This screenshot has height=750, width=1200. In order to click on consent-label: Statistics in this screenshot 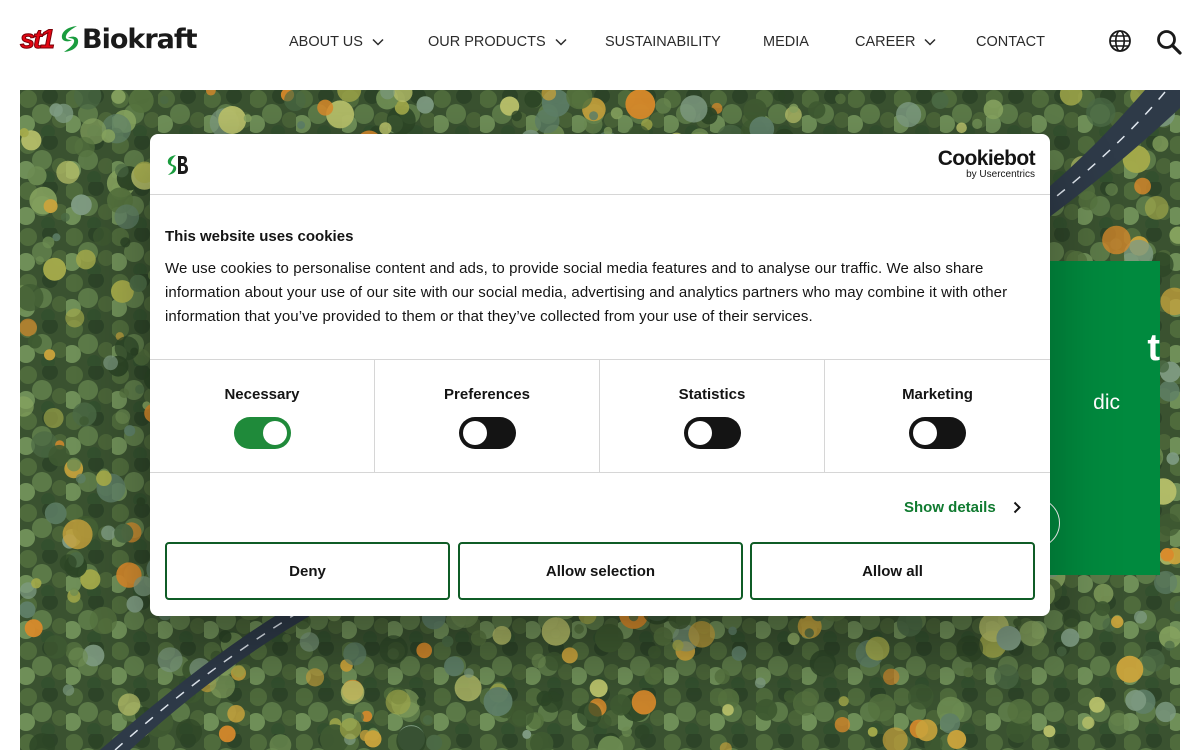, I will do `click(712, 394)`.